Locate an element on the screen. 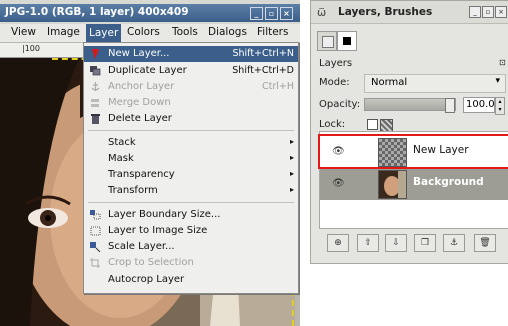 The height and width of the screenshot is (326, 508). section-label: Layers is located at coordinates (336, 63).